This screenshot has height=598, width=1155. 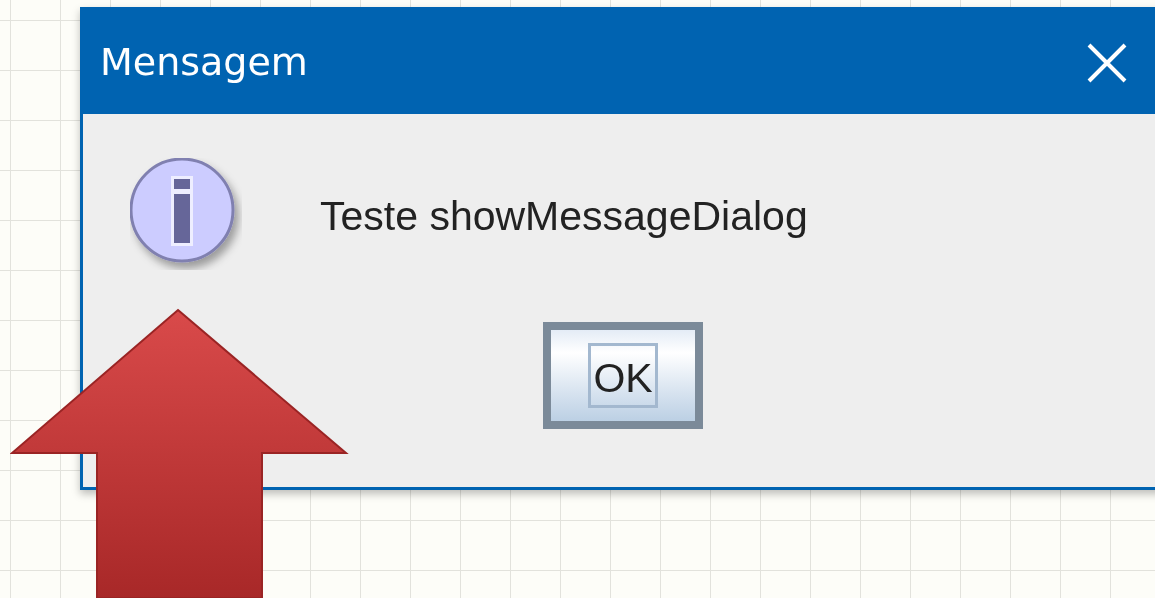 What do you see at coordinates (623, 375) in the screenshot?
I see `ok-button: OK` at bounding box center [623, 375].